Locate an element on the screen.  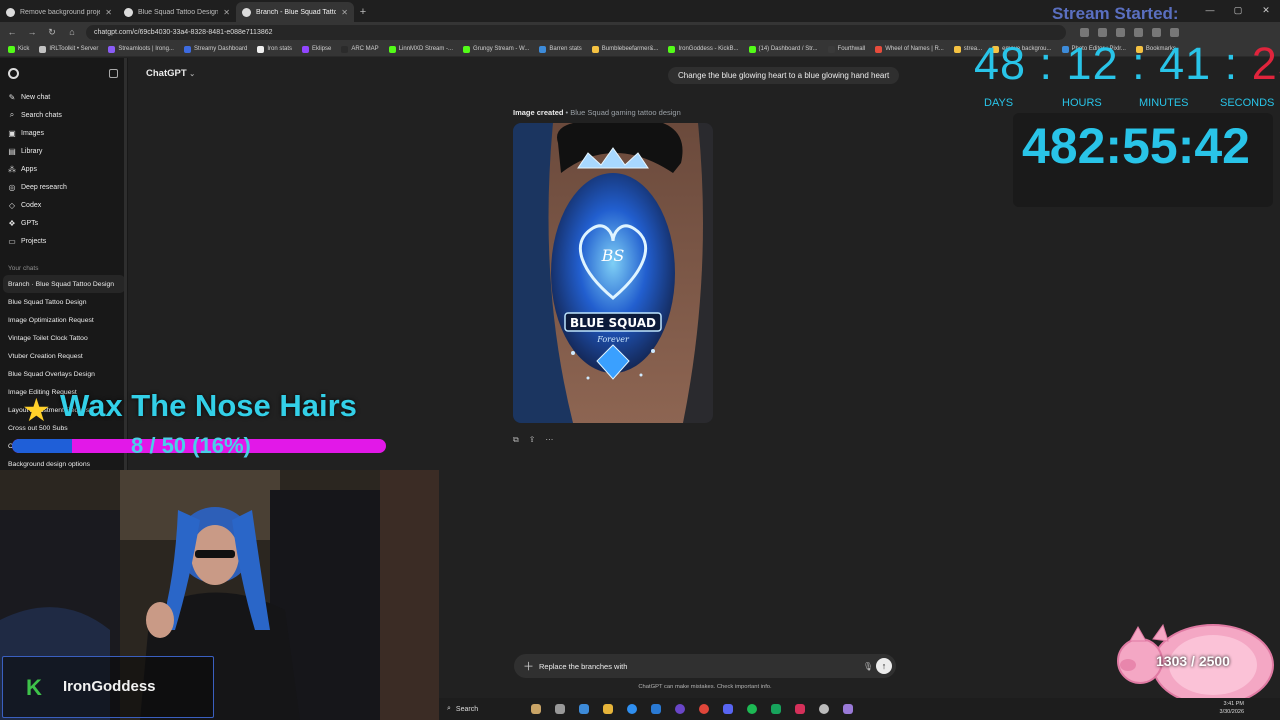
spotify-icon is located at coordinates (752, 709).